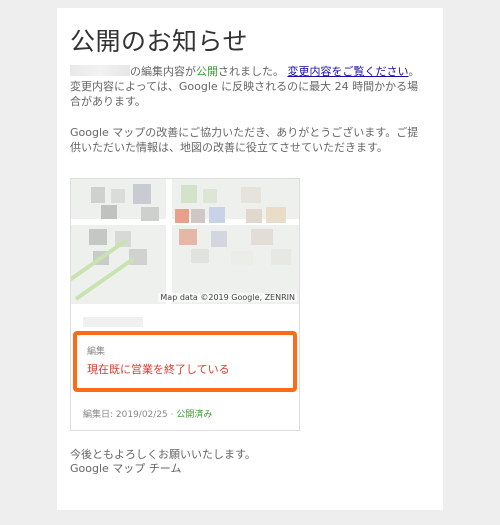  What do you see at coordinates (227, 297) in the screenshot?
I see `map-attribution: Map data ©2019 Google, ZENRIN` at bounding box center [227, 297].